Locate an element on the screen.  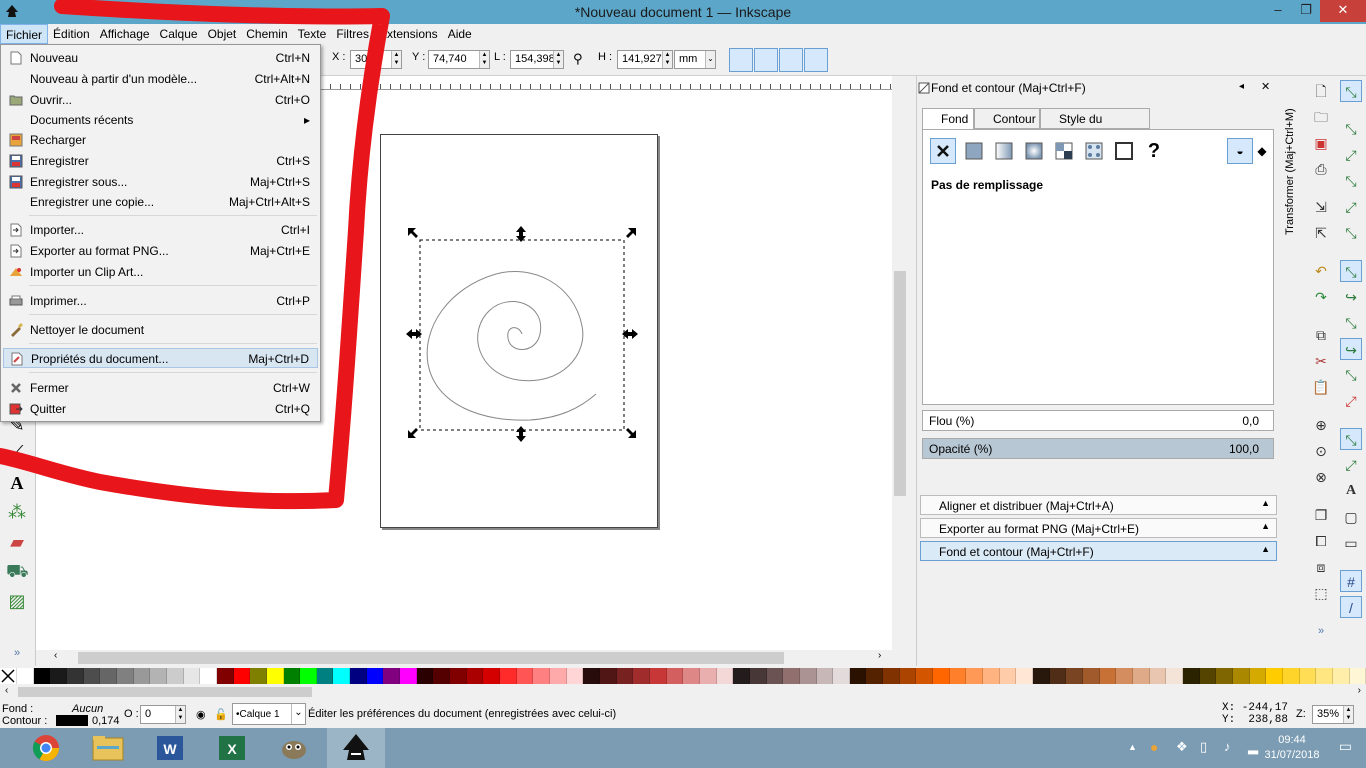
word-taskbar-icon: W is located at coordinates (170, 748).